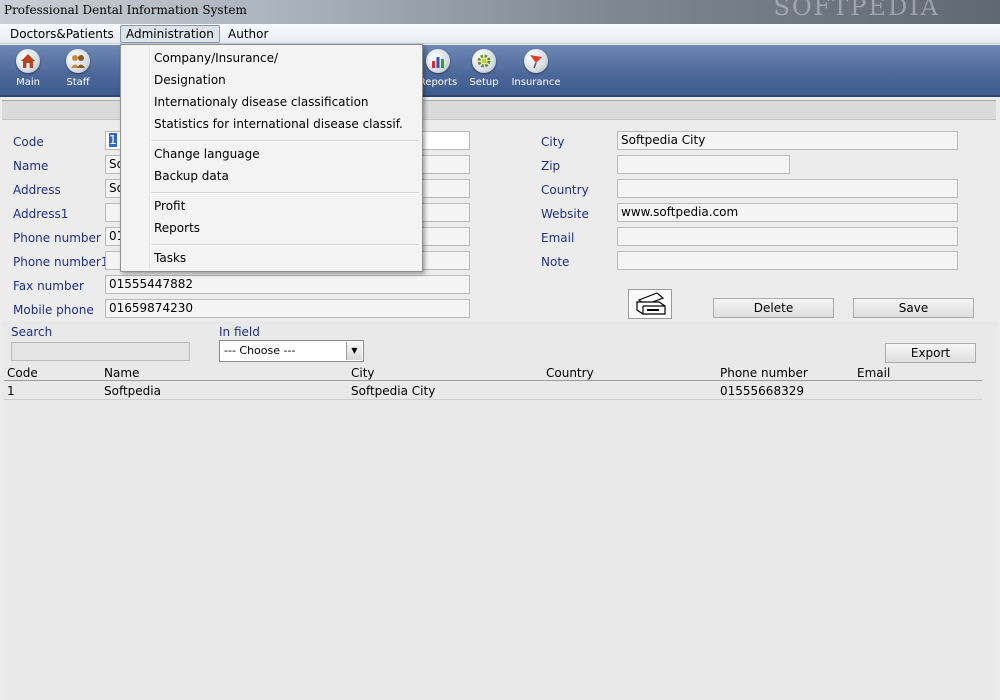 This screenshot has height=700, width=1000. I want to click on toolbar-insurance-button: Insurance, so click(536, 68).